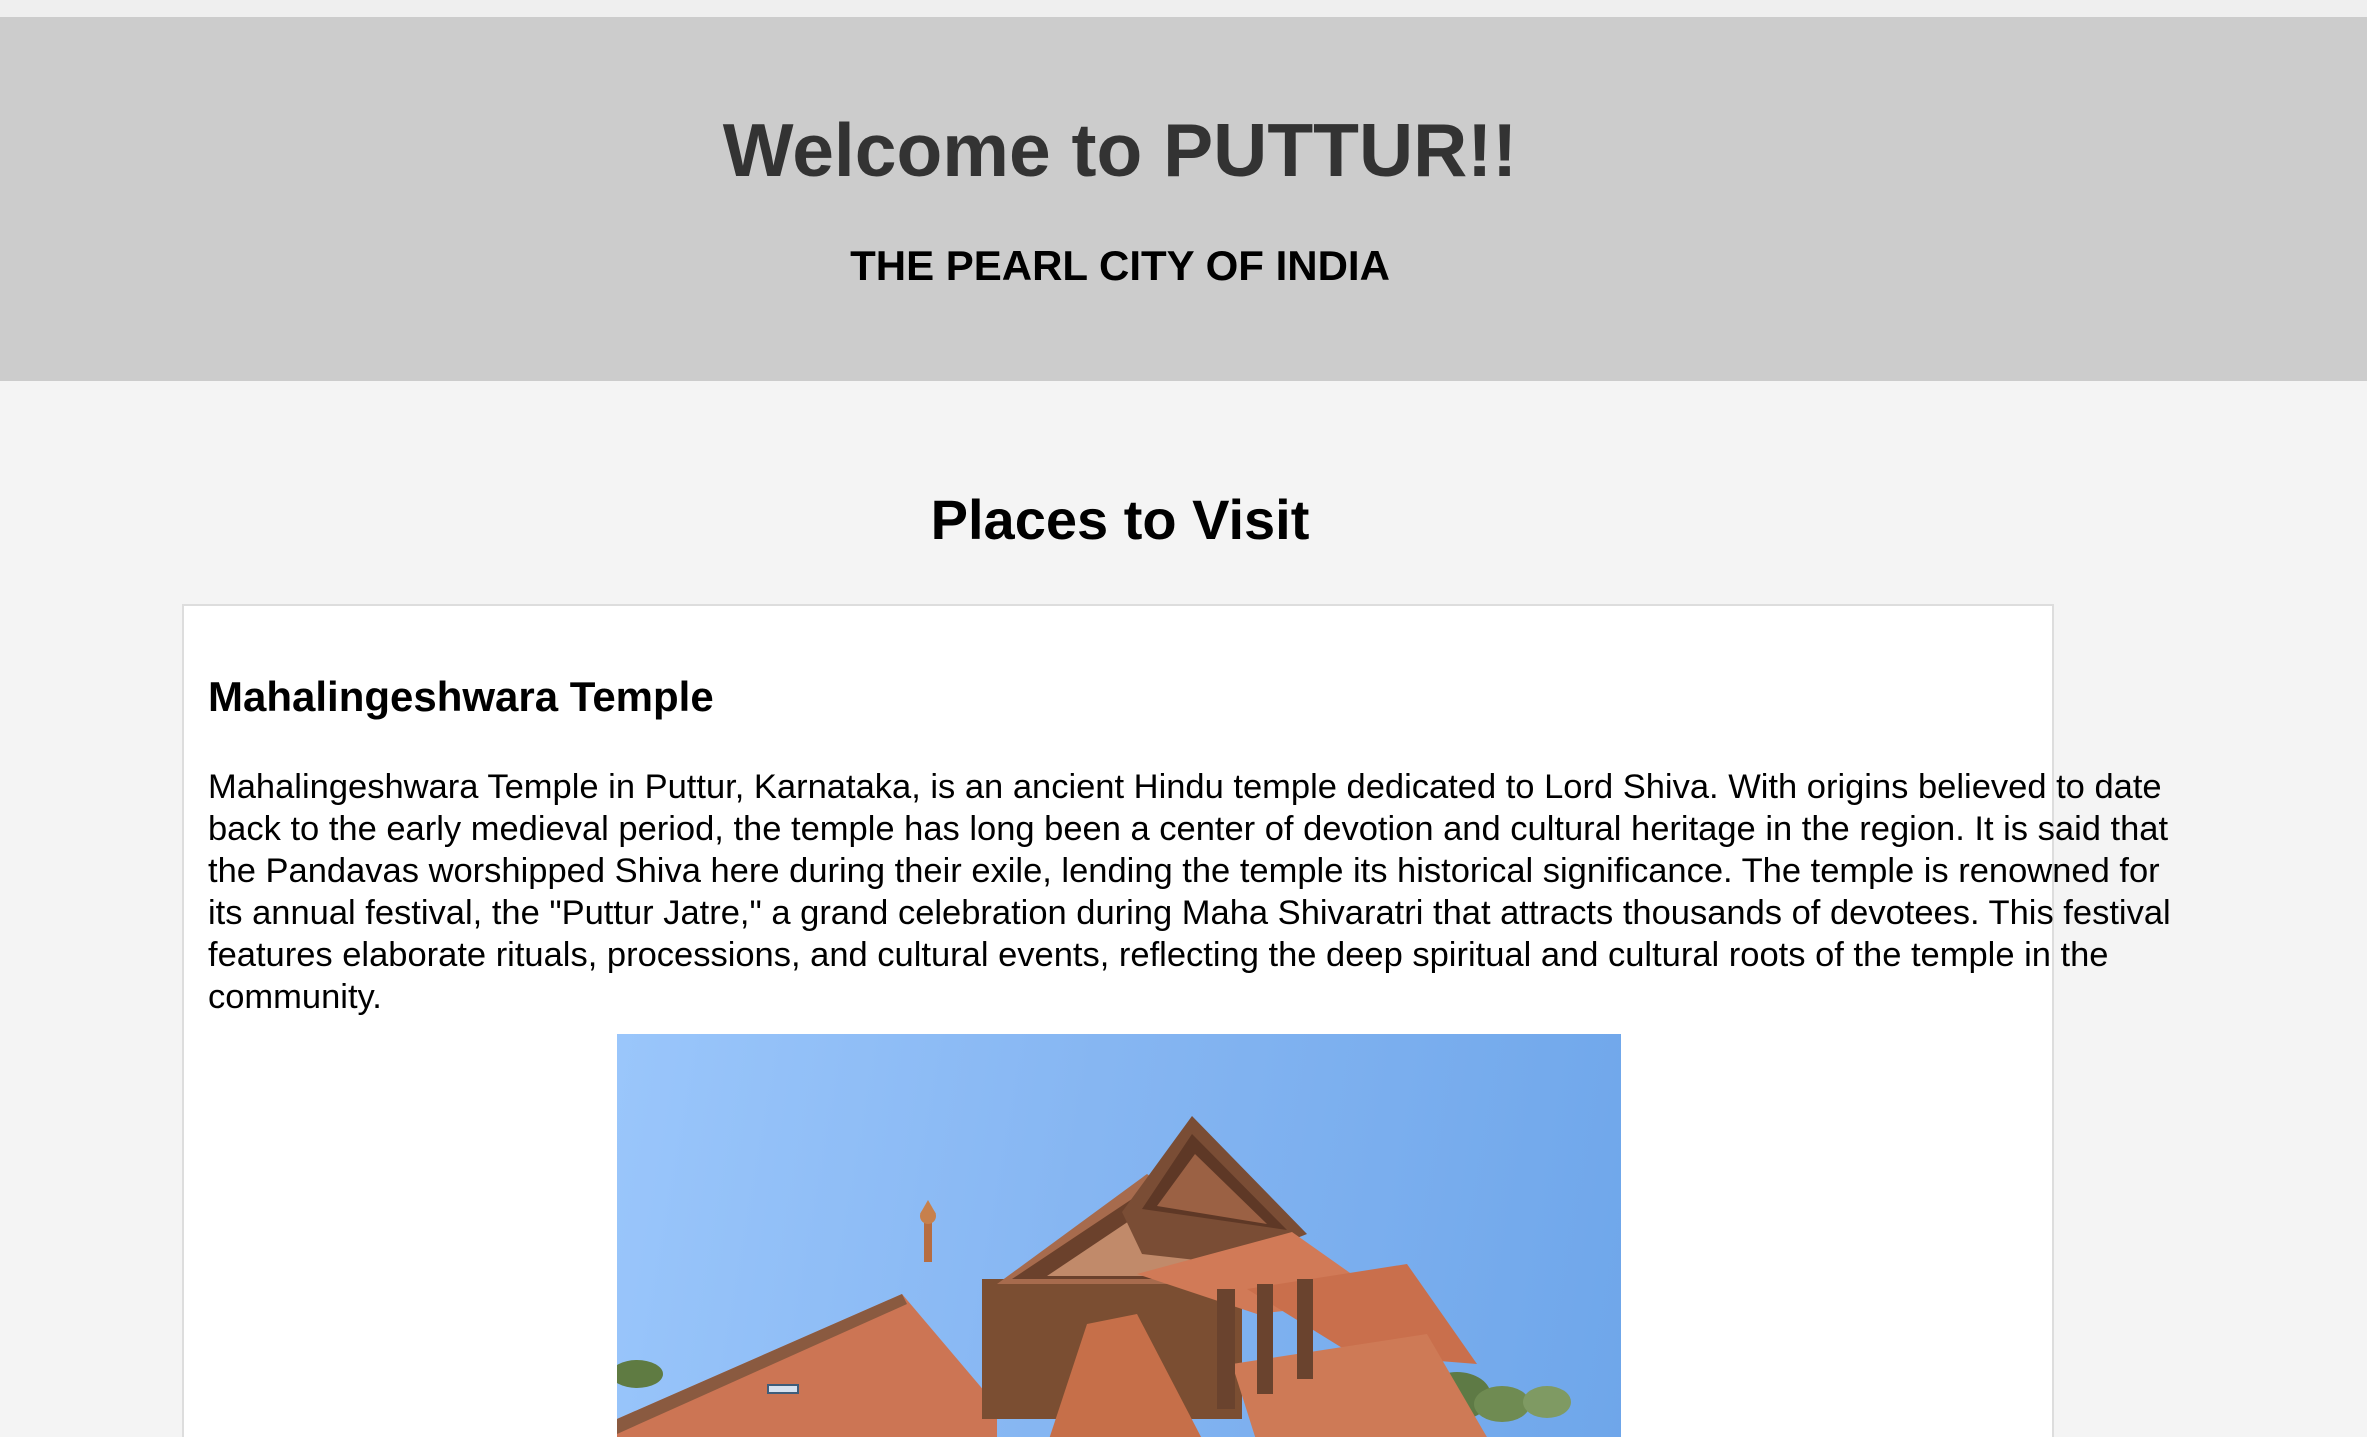 Image resolution: width=2367 pixels, height=1437 pixels. I want to click on site-subtitle: THE PEARL CITY OF INDIA, so click(1120, 265).